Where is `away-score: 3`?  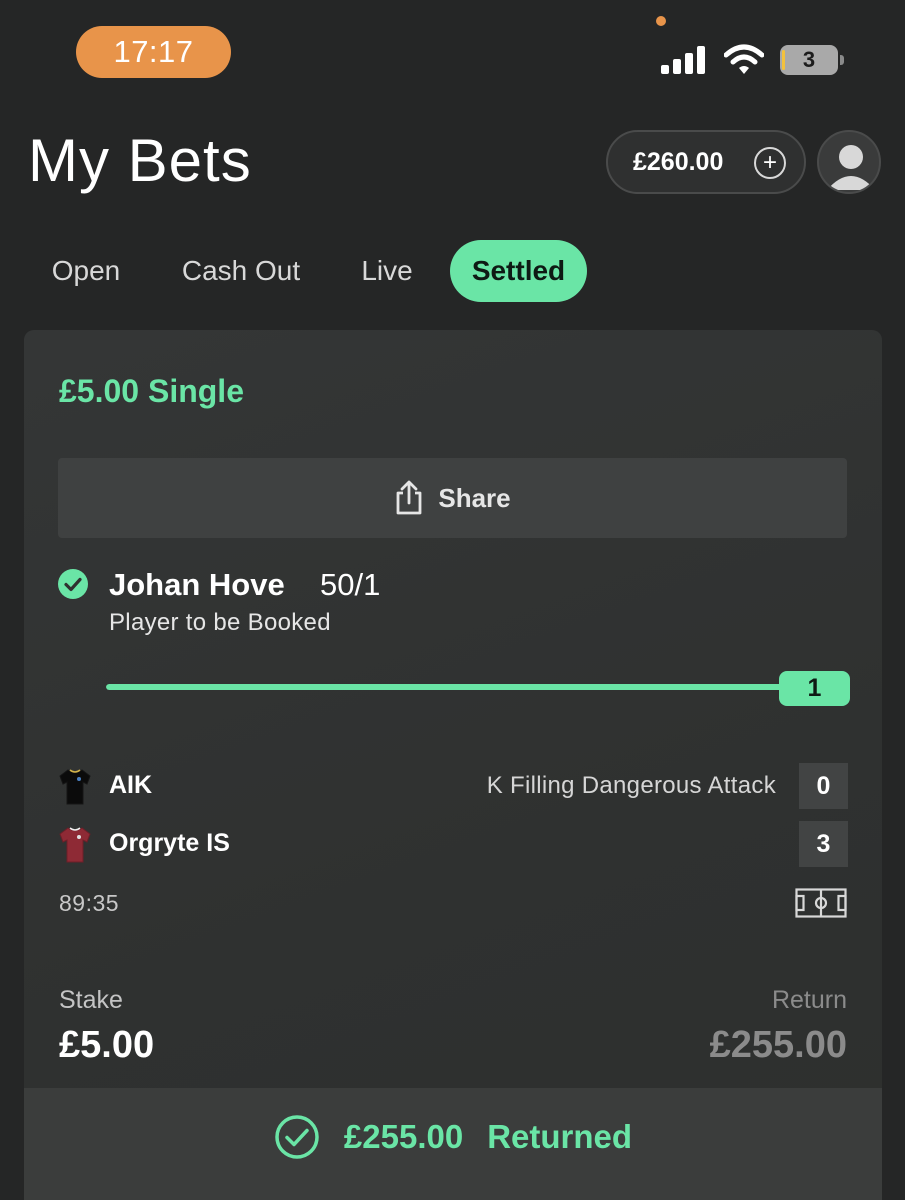
away-score: 3 is located at coordinates (823, 844).